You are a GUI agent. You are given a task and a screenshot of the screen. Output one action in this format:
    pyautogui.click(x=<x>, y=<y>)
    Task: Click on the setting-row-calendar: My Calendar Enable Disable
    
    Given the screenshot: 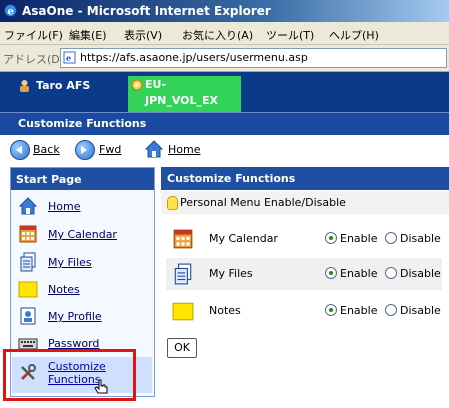 What is the action you would take?
    pyautogui.click(x=304, y=239)
    